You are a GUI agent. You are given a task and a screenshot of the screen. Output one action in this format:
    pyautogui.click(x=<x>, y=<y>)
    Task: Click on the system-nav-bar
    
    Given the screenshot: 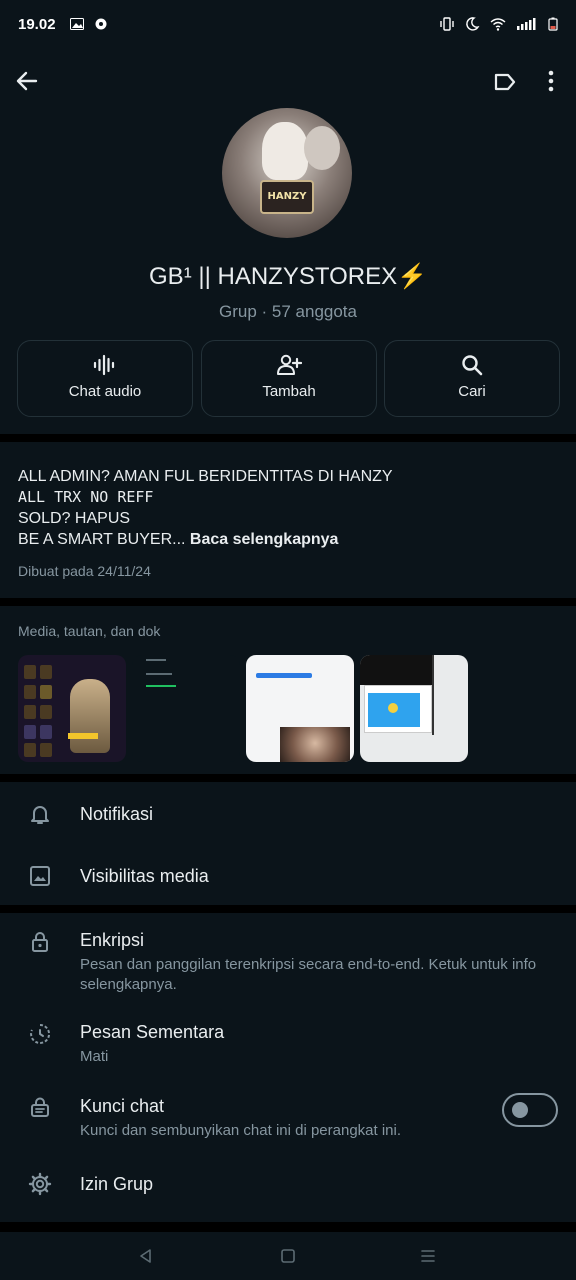 What is the action you would take?
    pyautogui.click(x=288, y=1256)
    